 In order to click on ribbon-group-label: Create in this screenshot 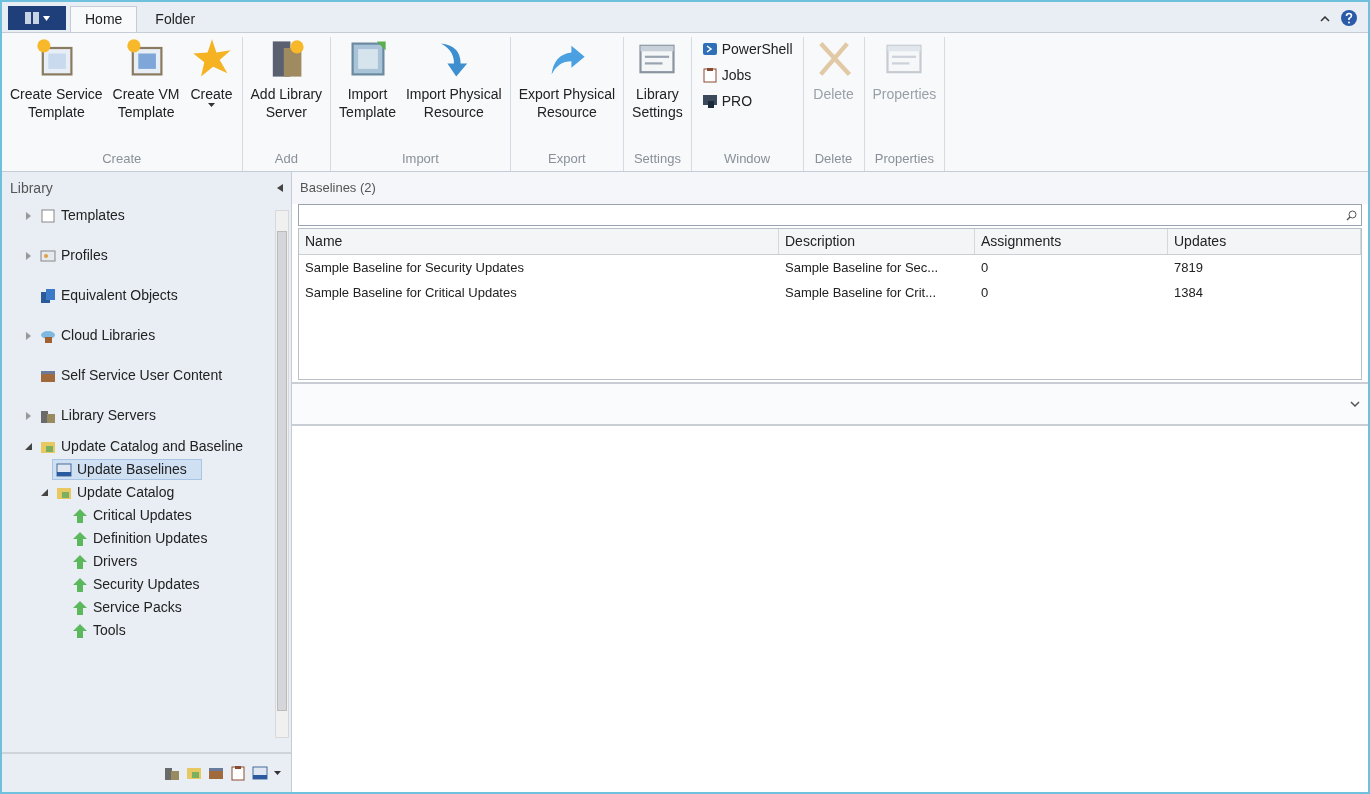, I will do `click(122, 159)`.